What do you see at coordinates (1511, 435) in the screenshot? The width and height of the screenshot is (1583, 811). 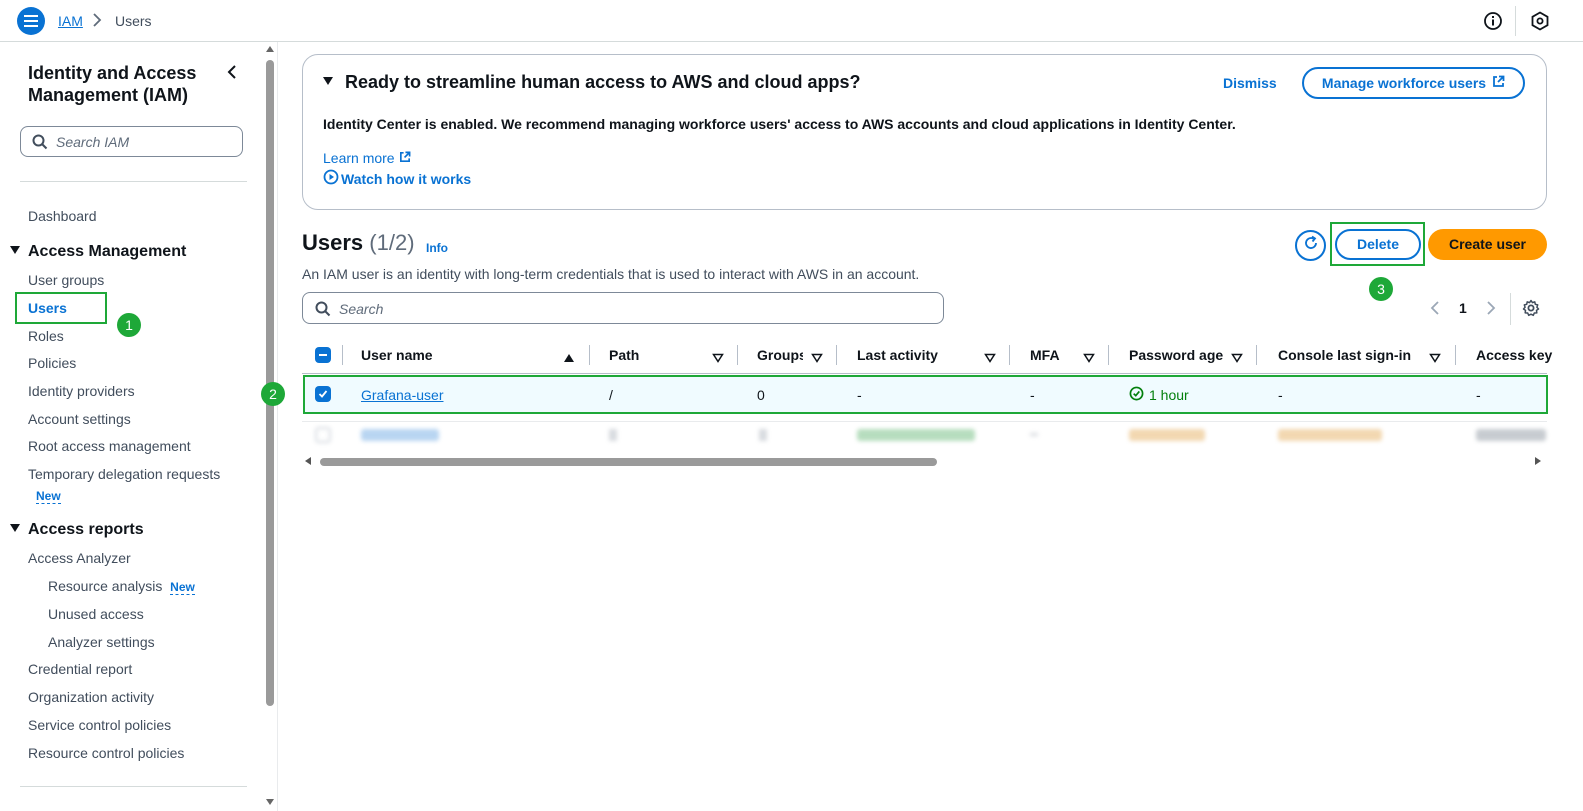 I see `redacted-access-key` at bounding box center [1511, 435].